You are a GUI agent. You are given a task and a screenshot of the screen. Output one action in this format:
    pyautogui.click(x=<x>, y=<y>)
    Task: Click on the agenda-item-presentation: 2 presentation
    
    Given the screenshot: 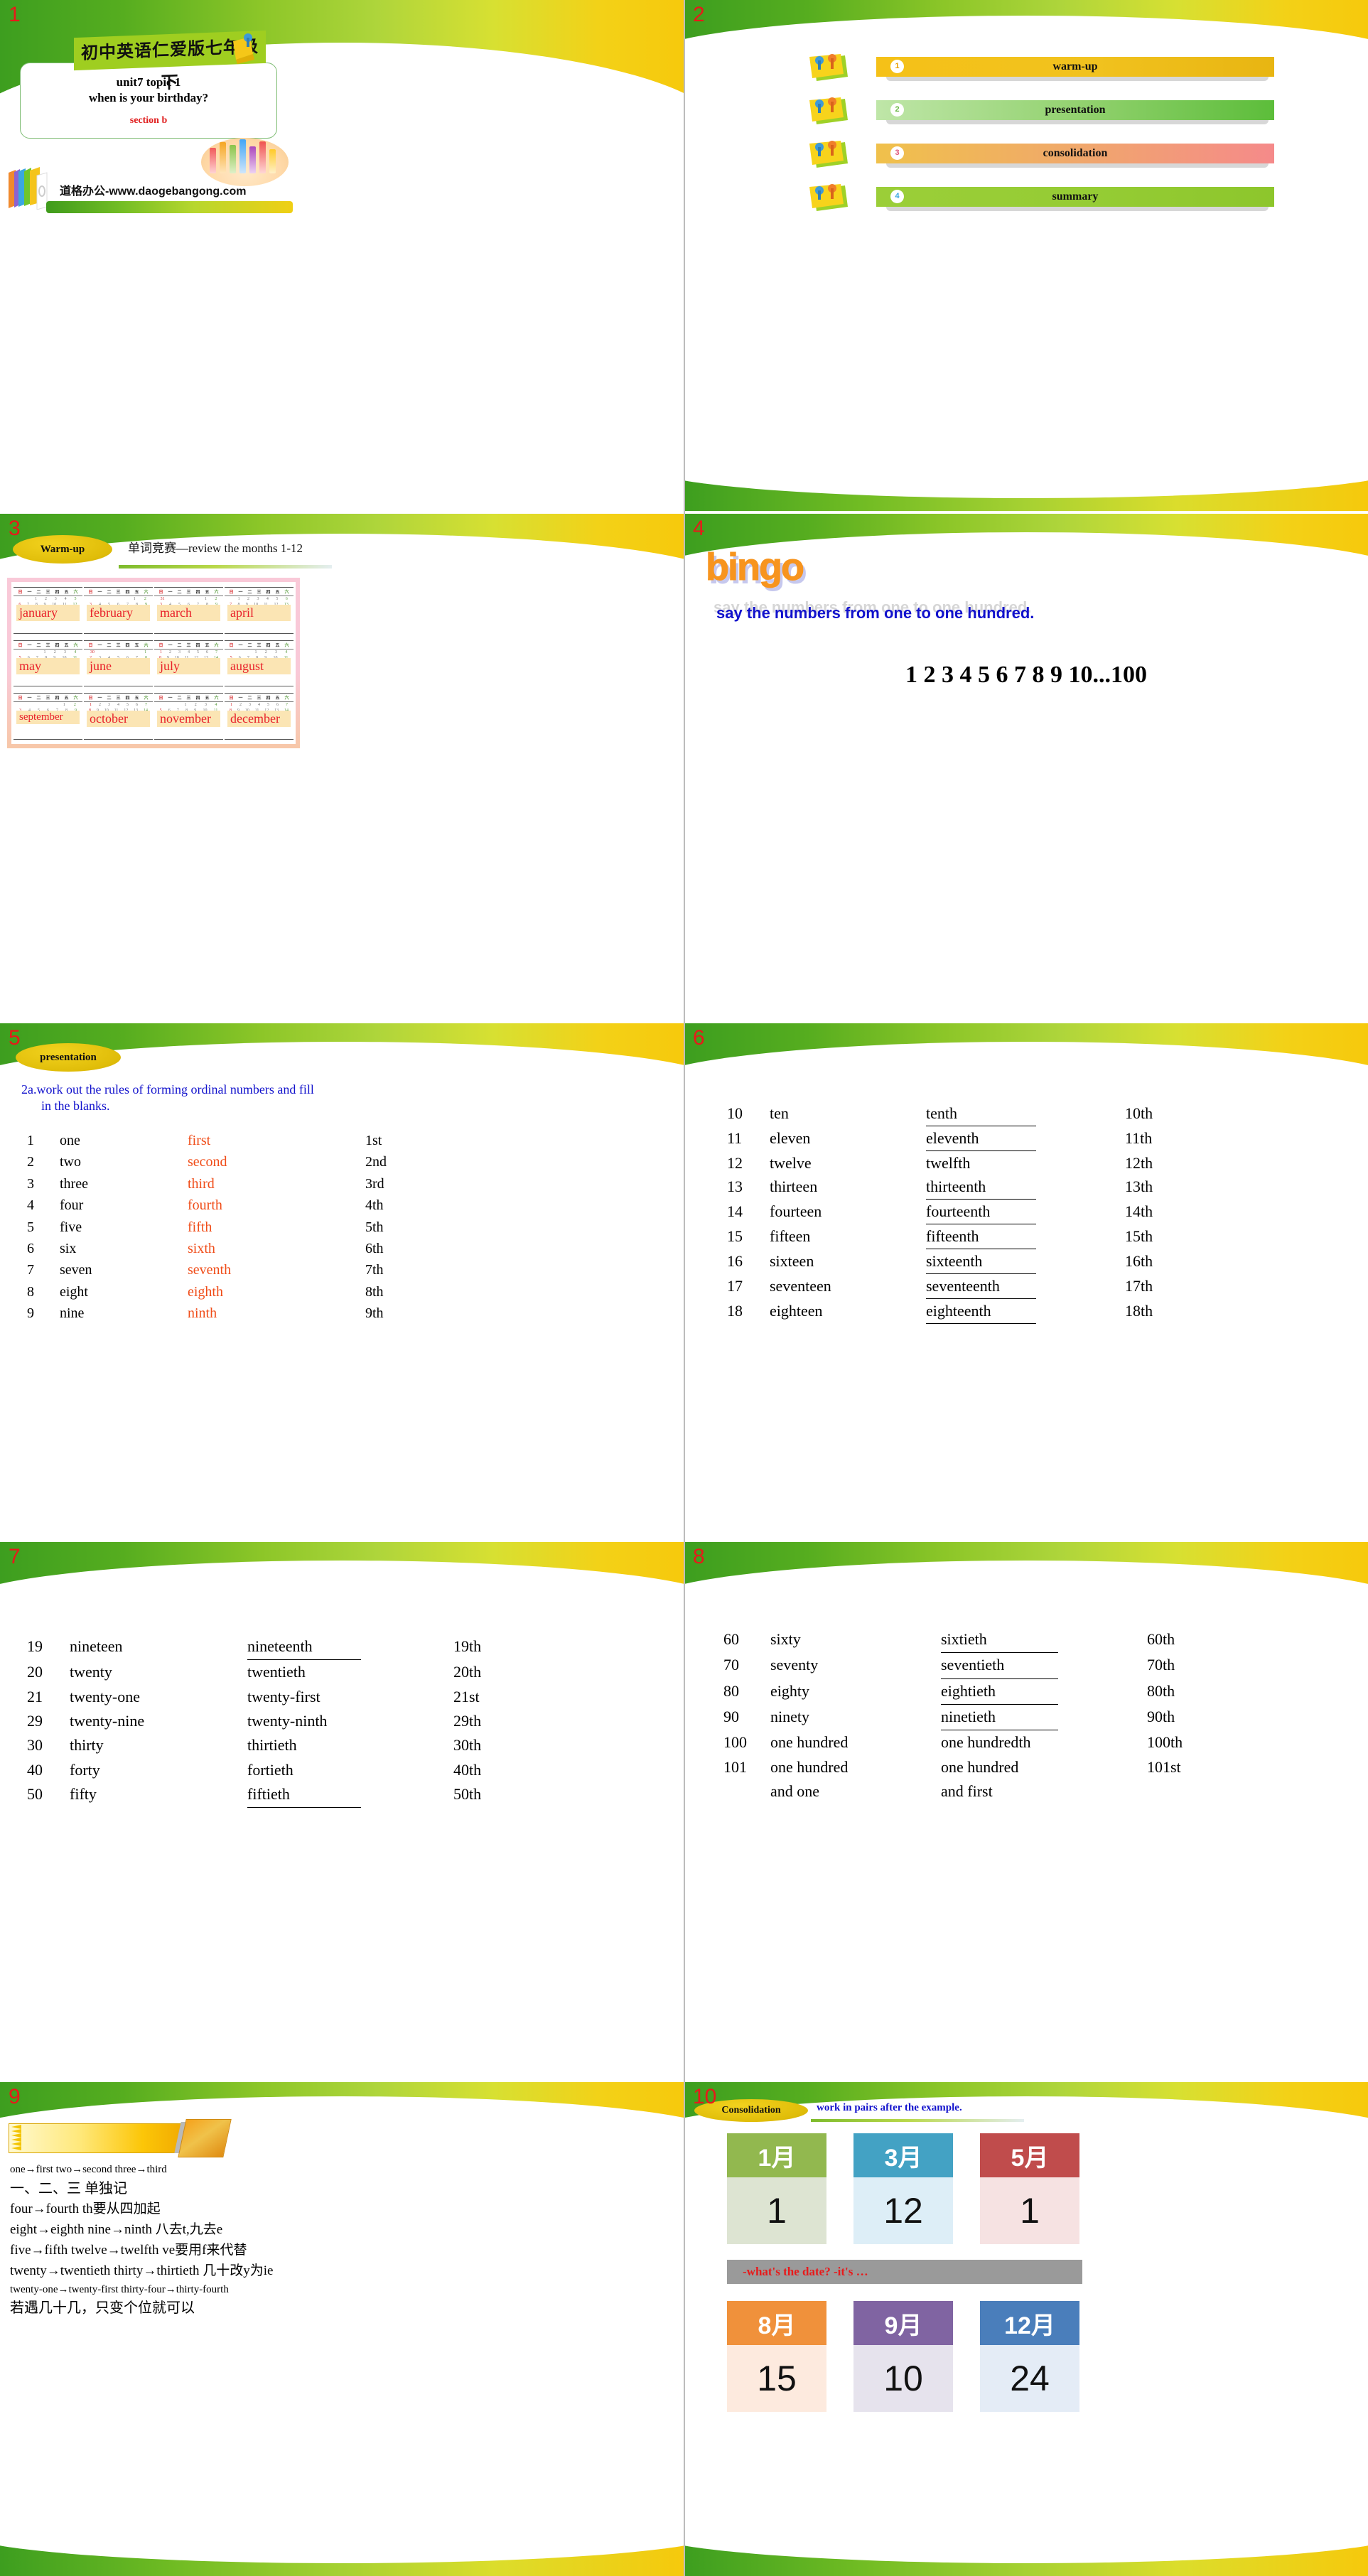 What is the action you would take?
    pyautogui.click(x=1041, y=110)
    